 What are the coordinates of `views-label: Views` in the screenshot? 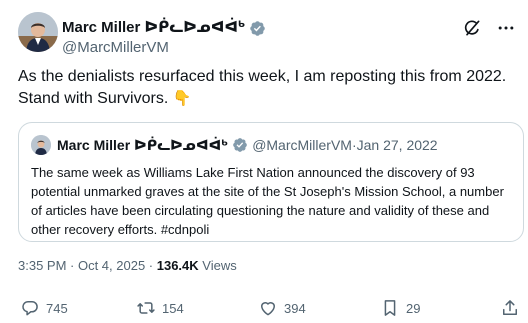 It's located at (217, 265).